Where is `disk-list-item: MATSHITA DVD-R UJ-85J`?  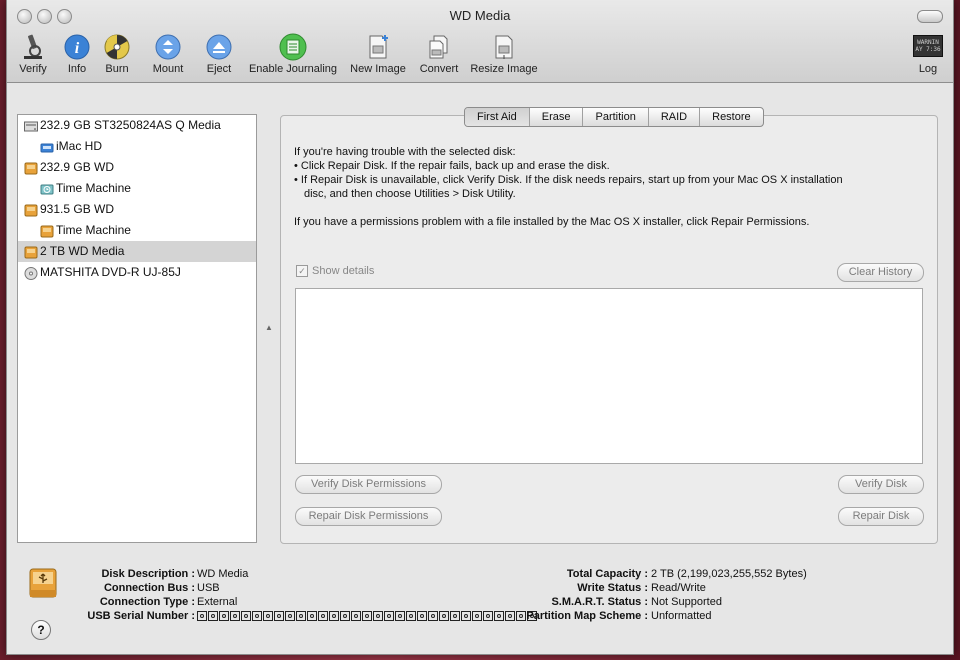 disk-list-item: MATSHITA DVD-R UJ-85J is located at coordinates (137, 272).